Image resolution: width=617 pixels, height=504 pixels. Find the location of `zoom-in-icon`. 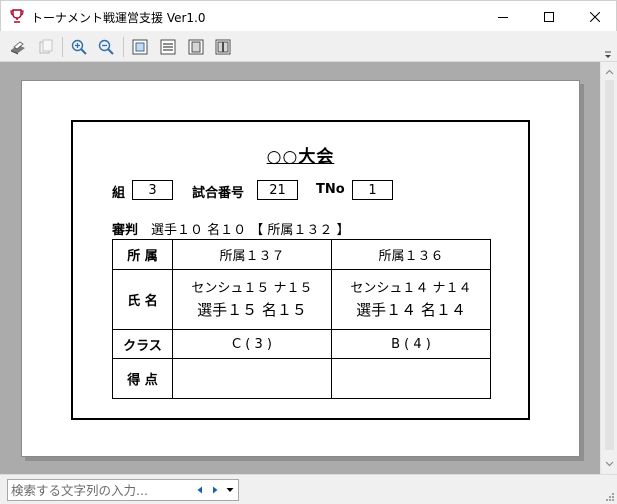

zoom-in-icon is located at coordinates (79, 47).